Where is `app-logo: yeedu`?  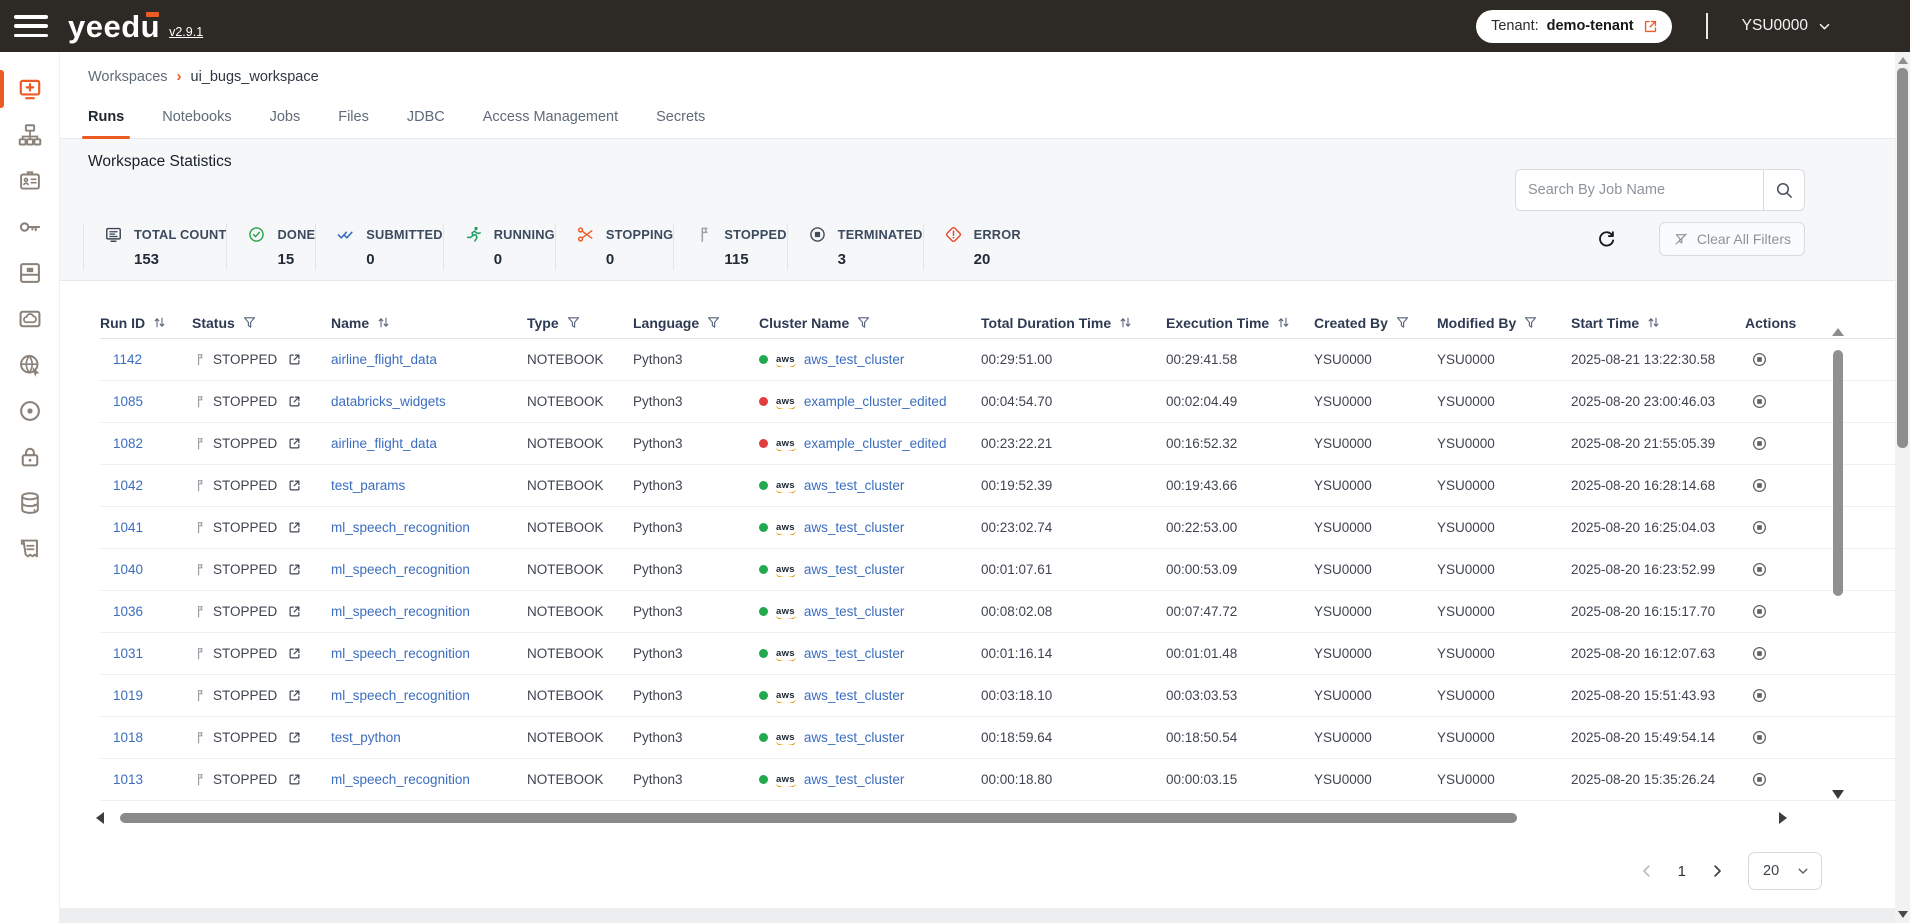
app-logo: yeedu is located at coordinates (114, 26).